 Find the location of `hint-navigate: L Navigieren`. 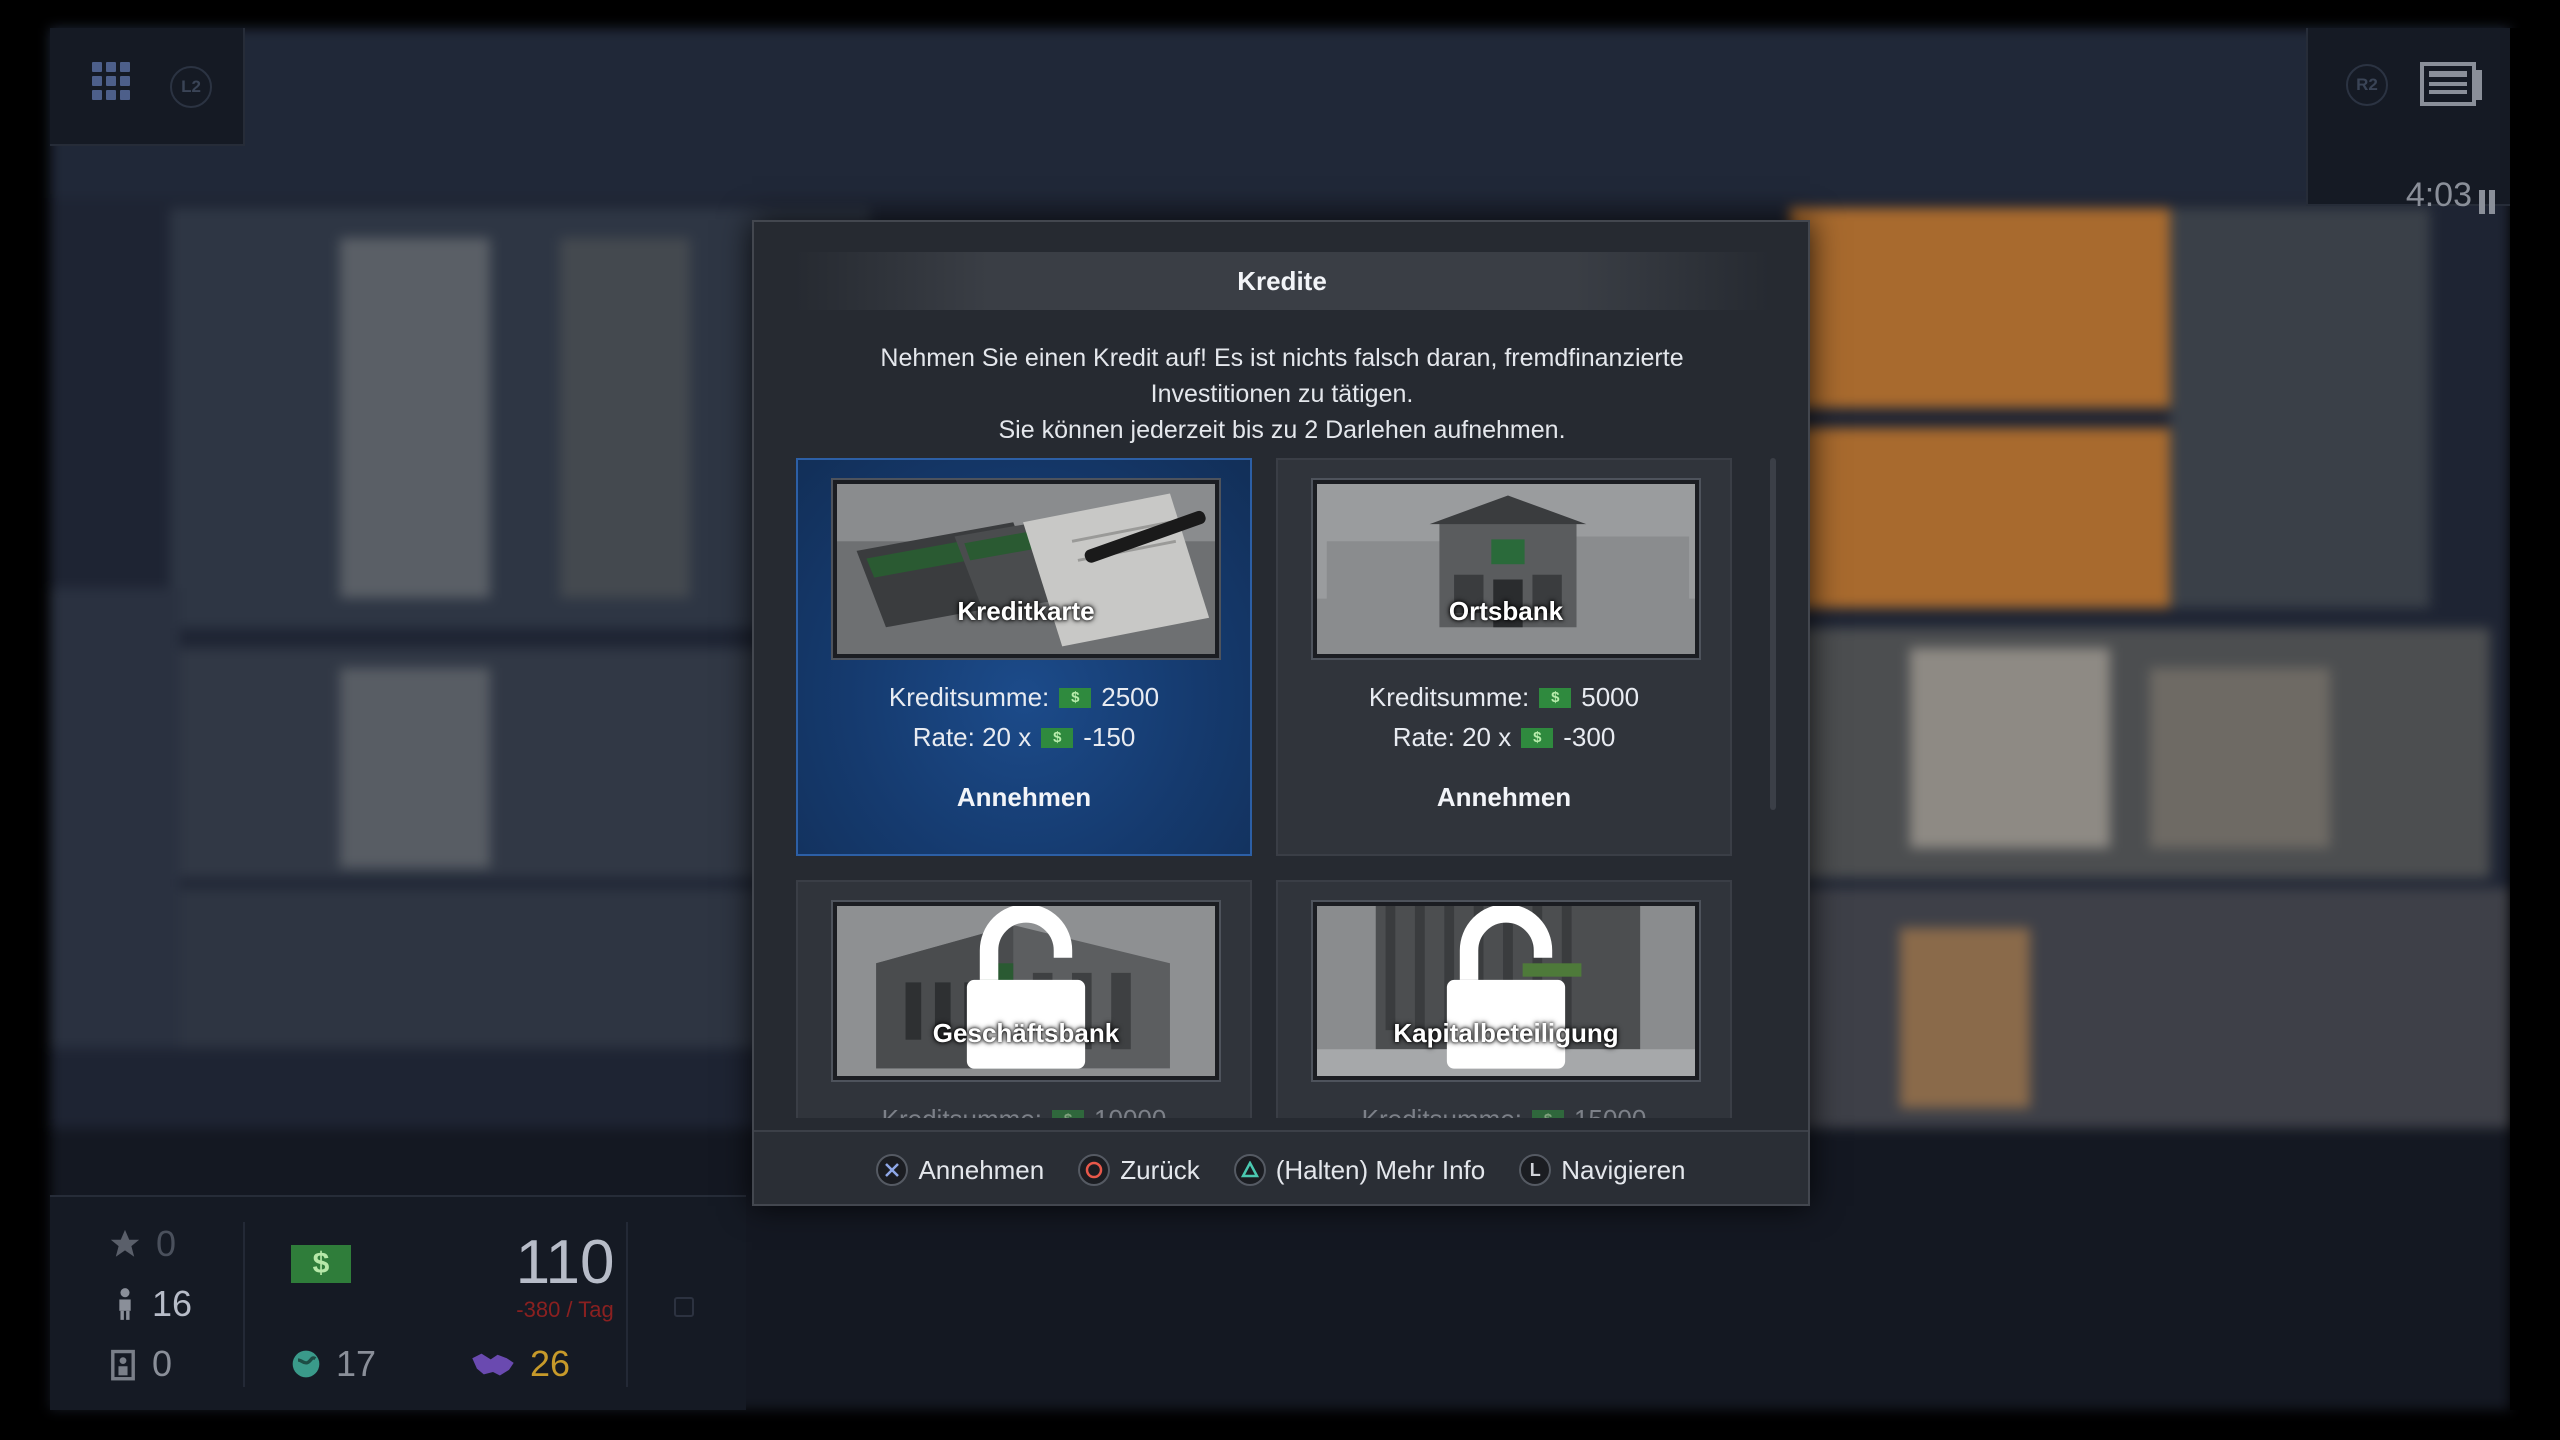

hint-navigate: L Navigieren is located at coordinates (1602, 1170).